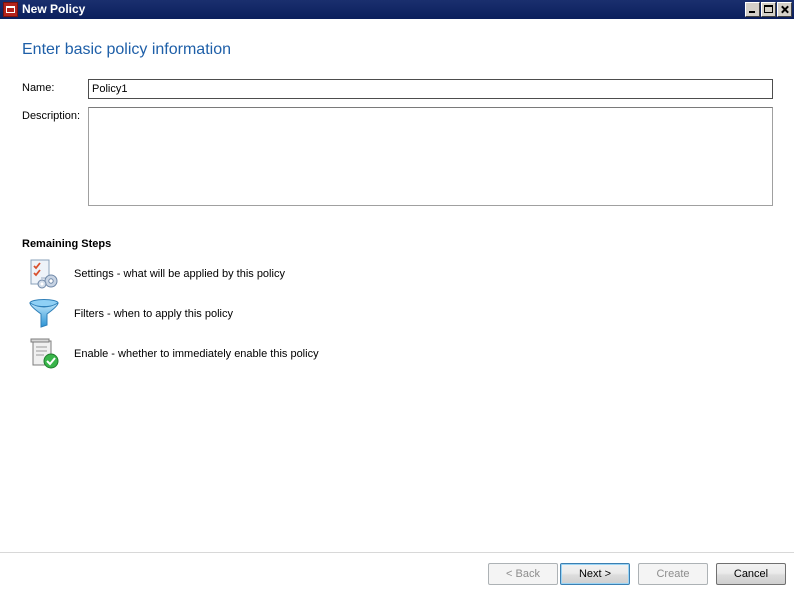 This screenshot has height=594, width=794. I want to click on funnel-filter-icon, so click(44, 314).